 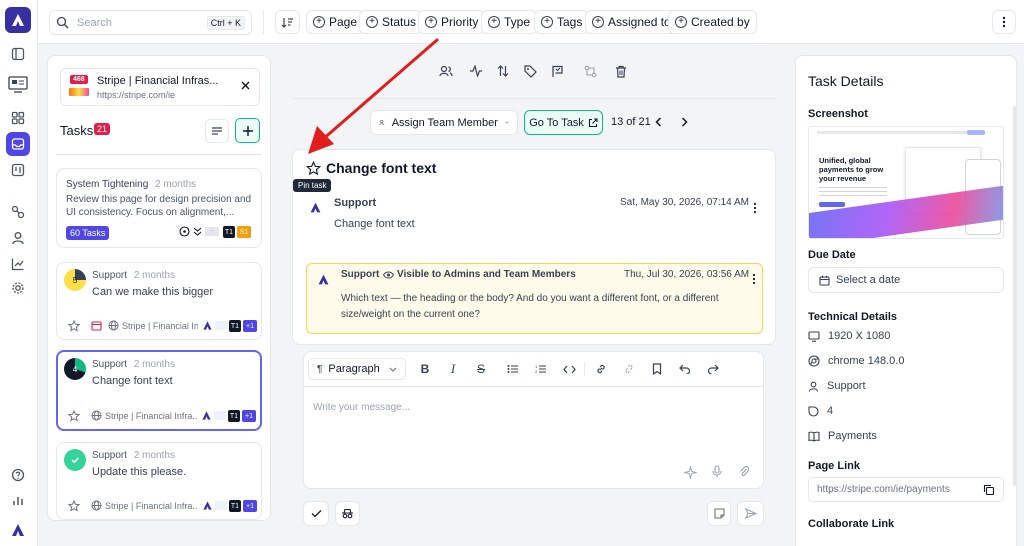 I want to click on group-chip-t1: T1, so click(x=229, y=232).